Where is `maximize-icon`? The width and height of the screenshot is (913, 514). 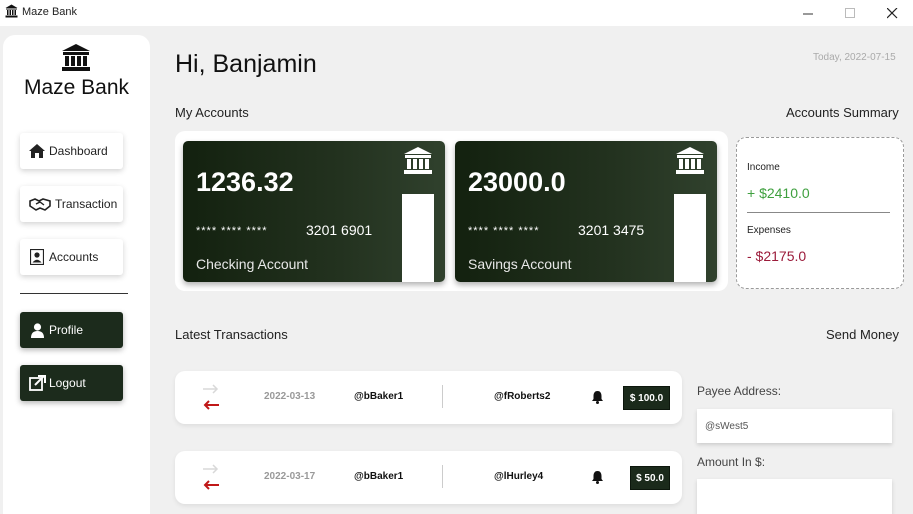 maximize-icon is located at coordinates (849, 12).